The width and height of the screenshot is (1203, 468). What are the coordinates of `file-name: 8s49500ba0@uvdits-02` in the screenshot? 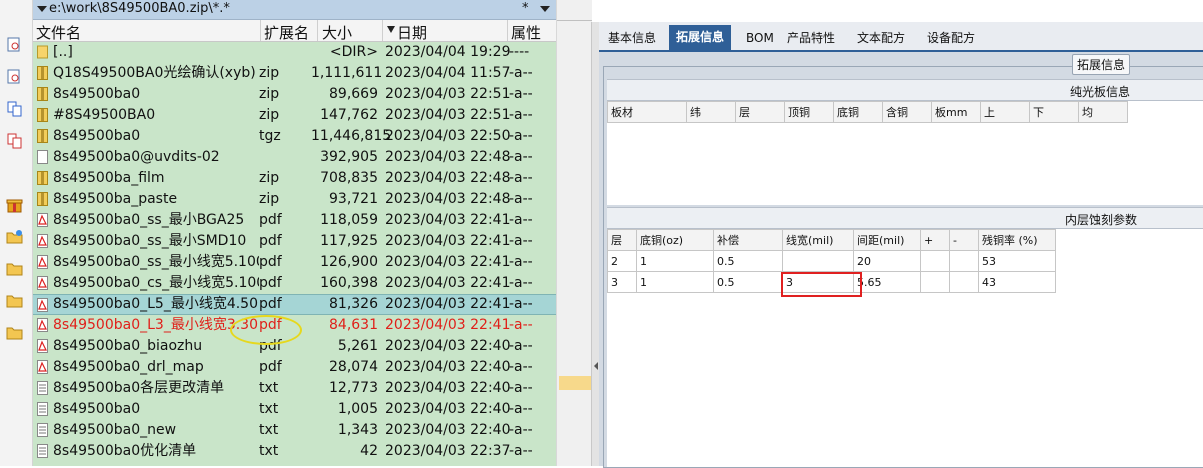 It's located at (136, 157).